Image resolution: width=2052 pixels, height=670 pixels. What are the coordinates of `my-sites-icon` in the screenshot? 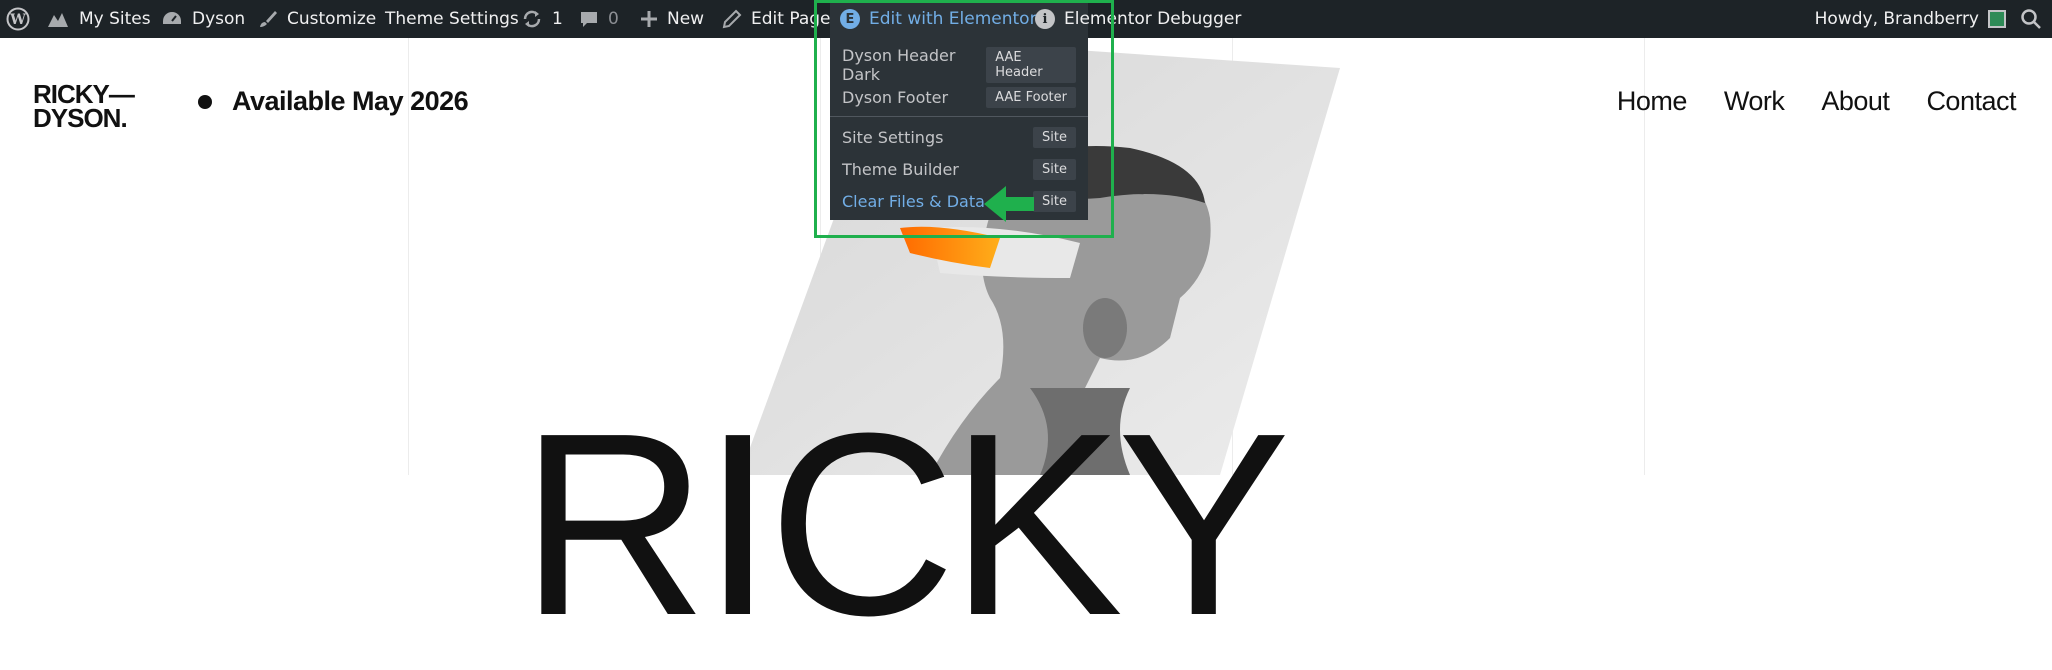 It's located at (58, 20).